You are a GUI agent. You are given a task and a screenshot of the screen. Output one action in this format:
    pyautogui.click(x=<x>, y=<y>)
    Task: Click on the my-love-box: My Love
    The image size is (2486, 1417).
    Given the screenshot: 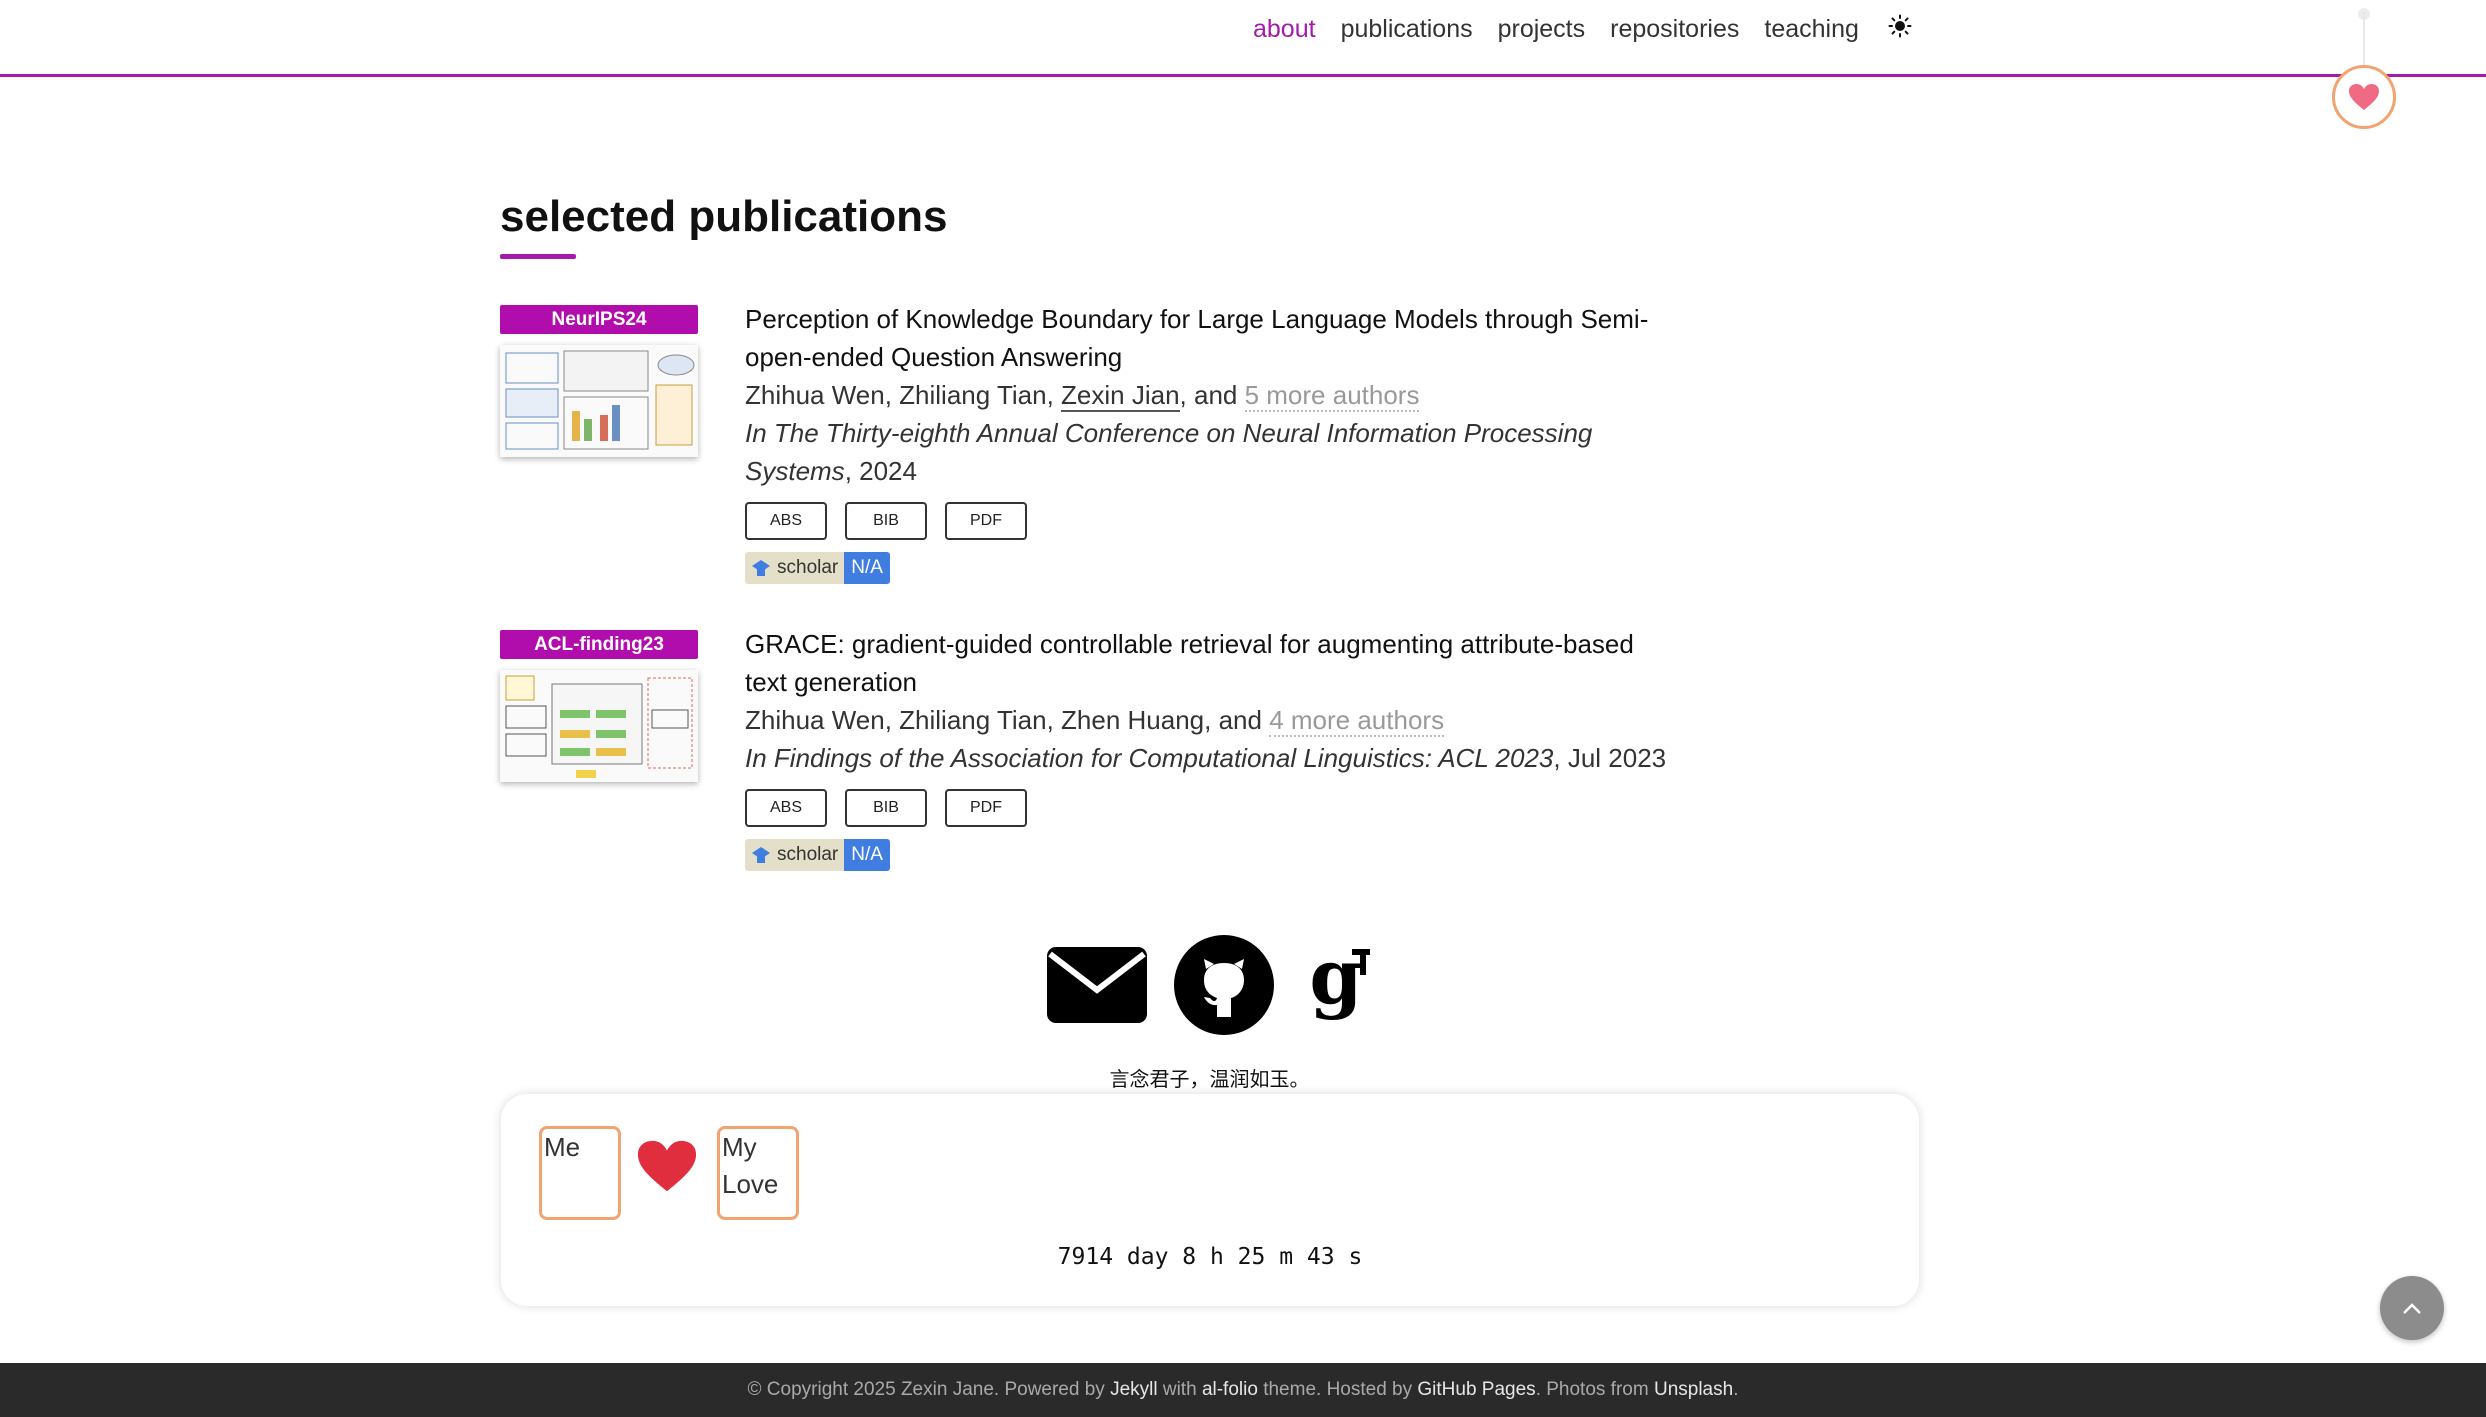 What is the action you would take?
    pyautogui.click(x=758, y=1173)
    